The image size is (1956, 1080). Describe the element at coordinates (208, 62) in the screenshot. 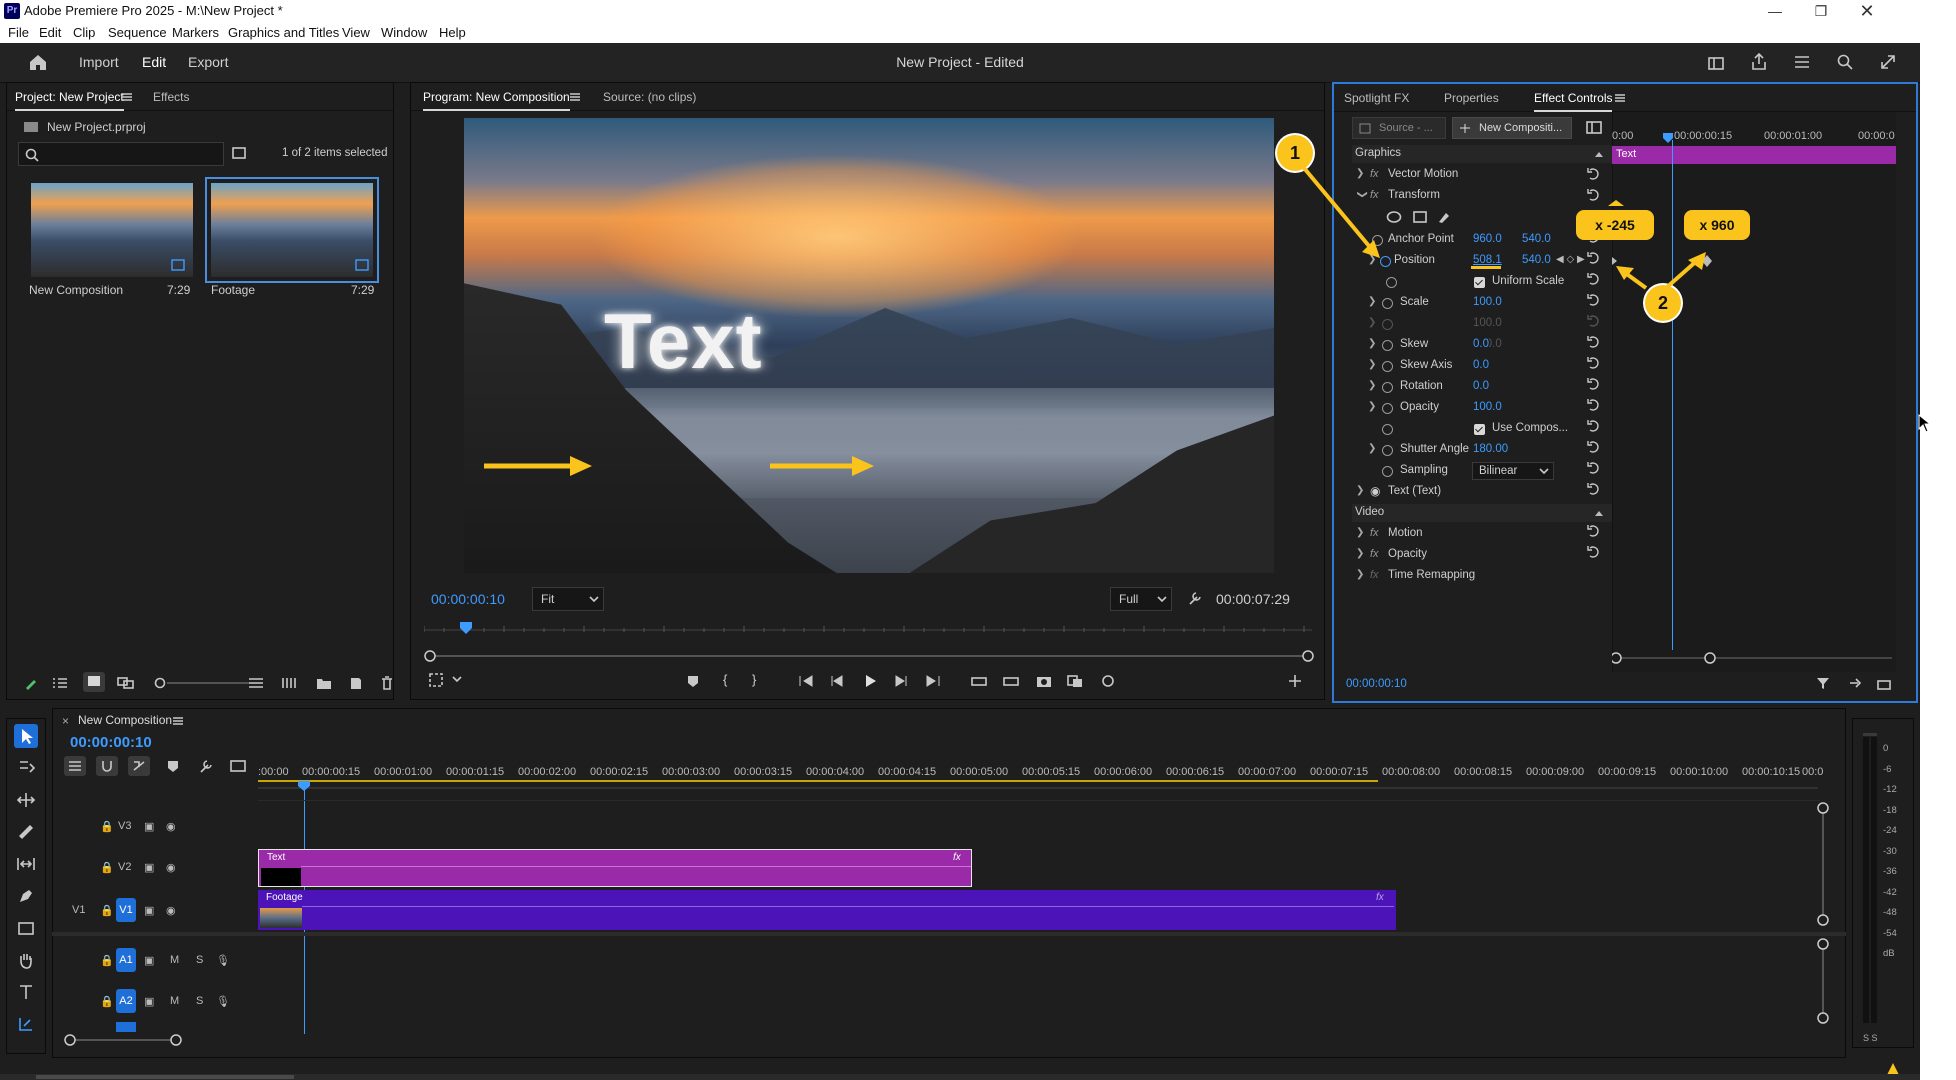

I see `export-tab: Export` at that location.